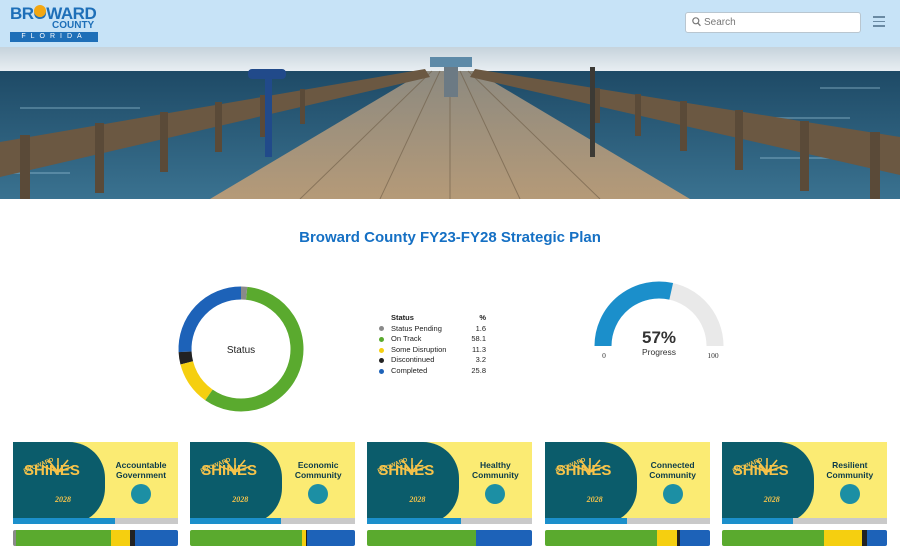  What do you see at coordinates (480, 328) in the screenshot?
I see `legend-value: 1.6` at bounding box center [480, 328].